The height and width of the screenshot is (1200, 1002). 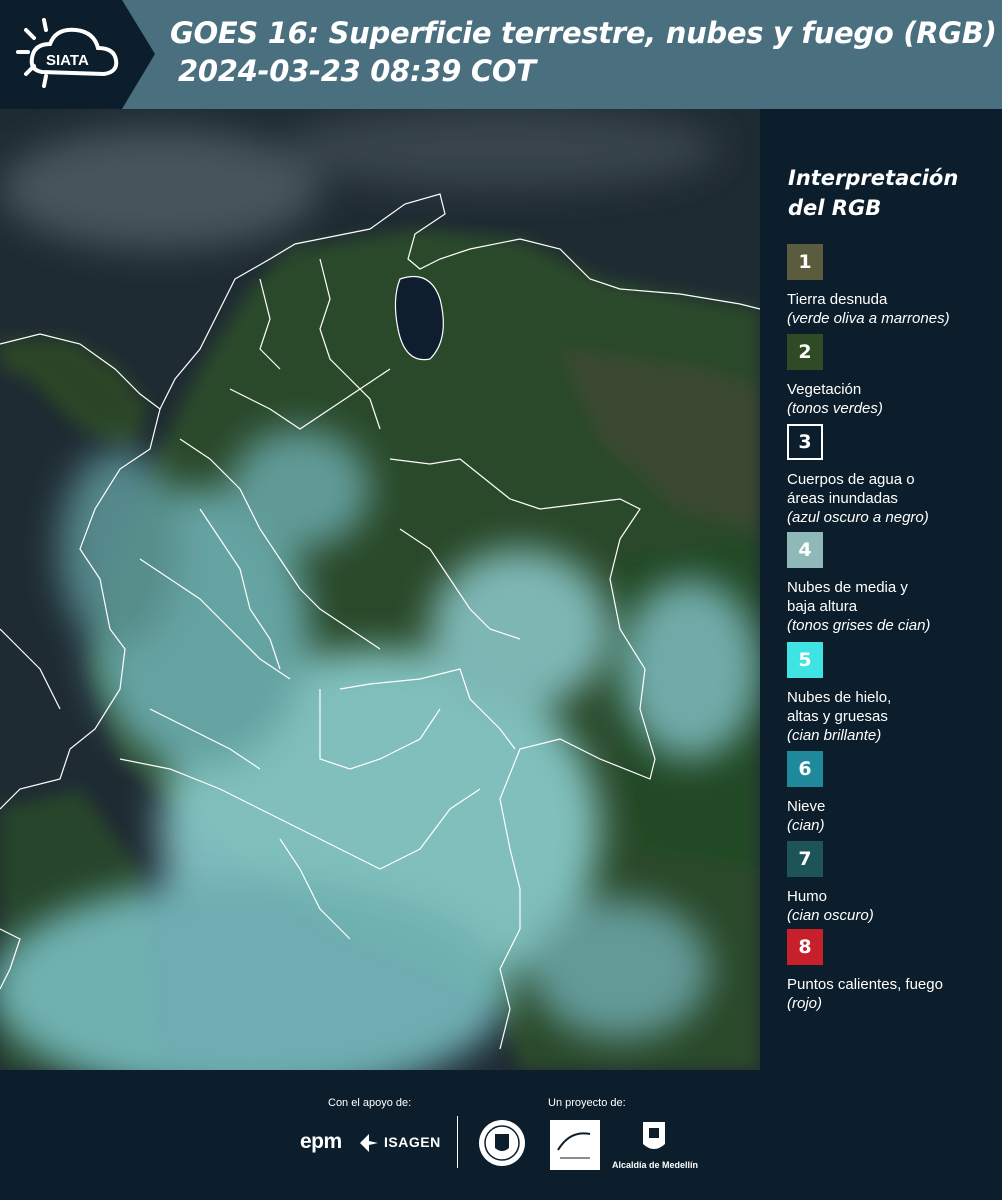 What do you see at coordinates (654, 1138) in the screenshot?
I see `alcaldia-shield-icon` at bounding box center [654, 1138].